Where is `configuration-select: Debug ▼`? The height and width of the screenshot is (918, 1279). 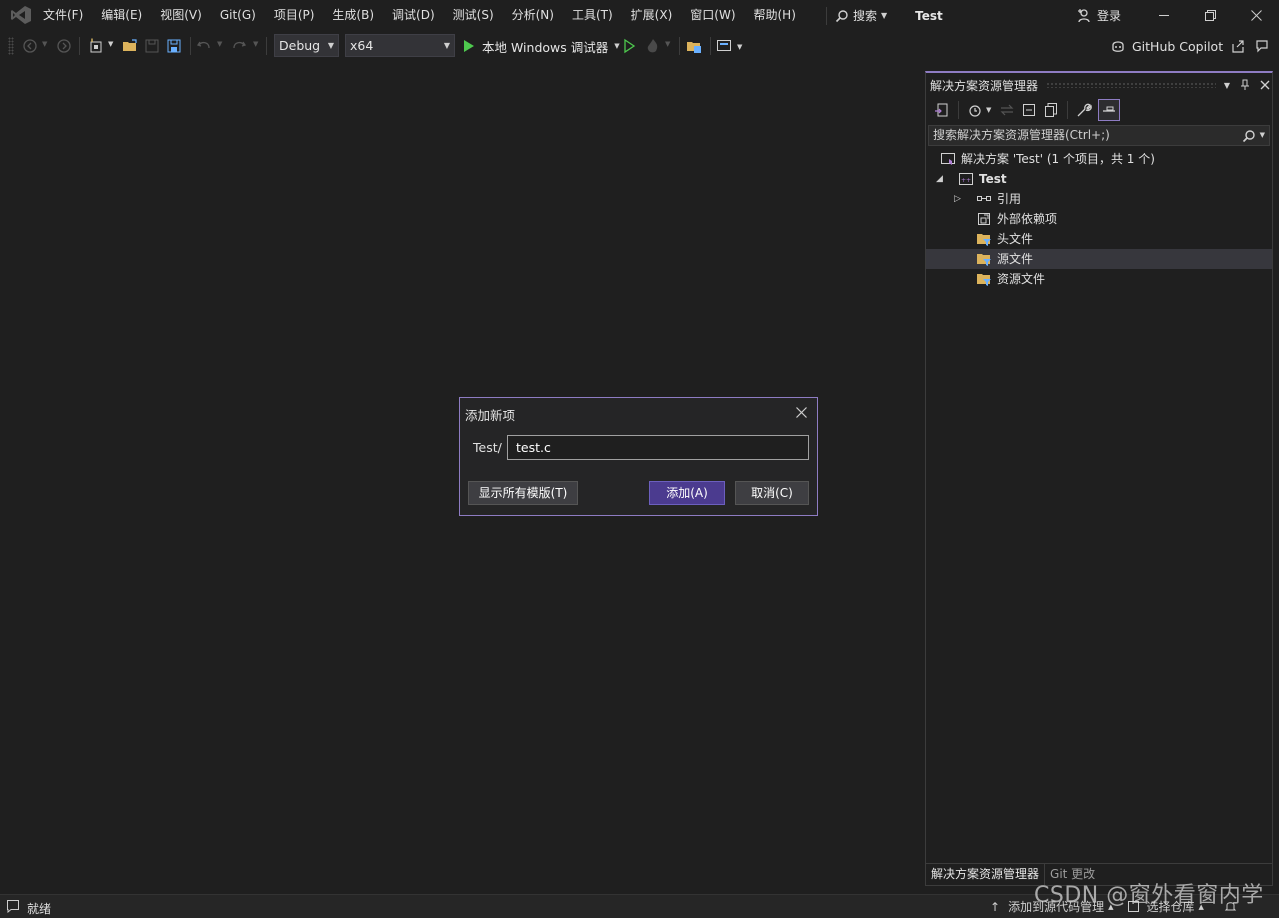
configuration-select: Debug ▼ is located at coordinates (306, 45).